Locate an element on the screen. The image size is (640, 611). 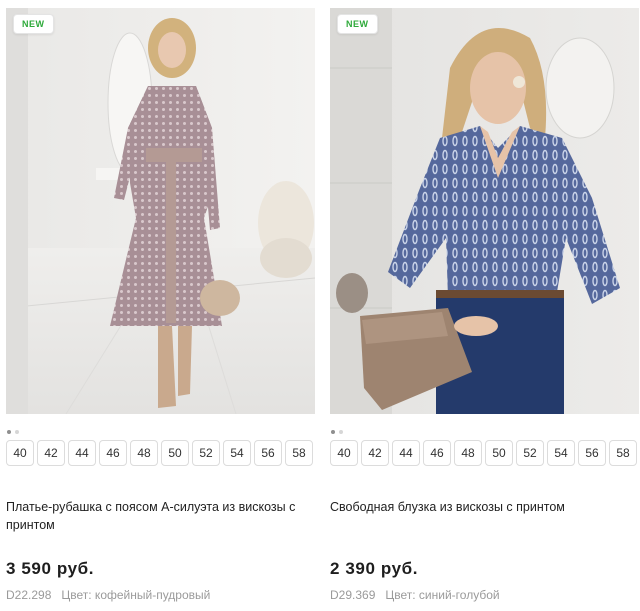
product-price: 2 390 руб. is located at coordinates (374, 568).